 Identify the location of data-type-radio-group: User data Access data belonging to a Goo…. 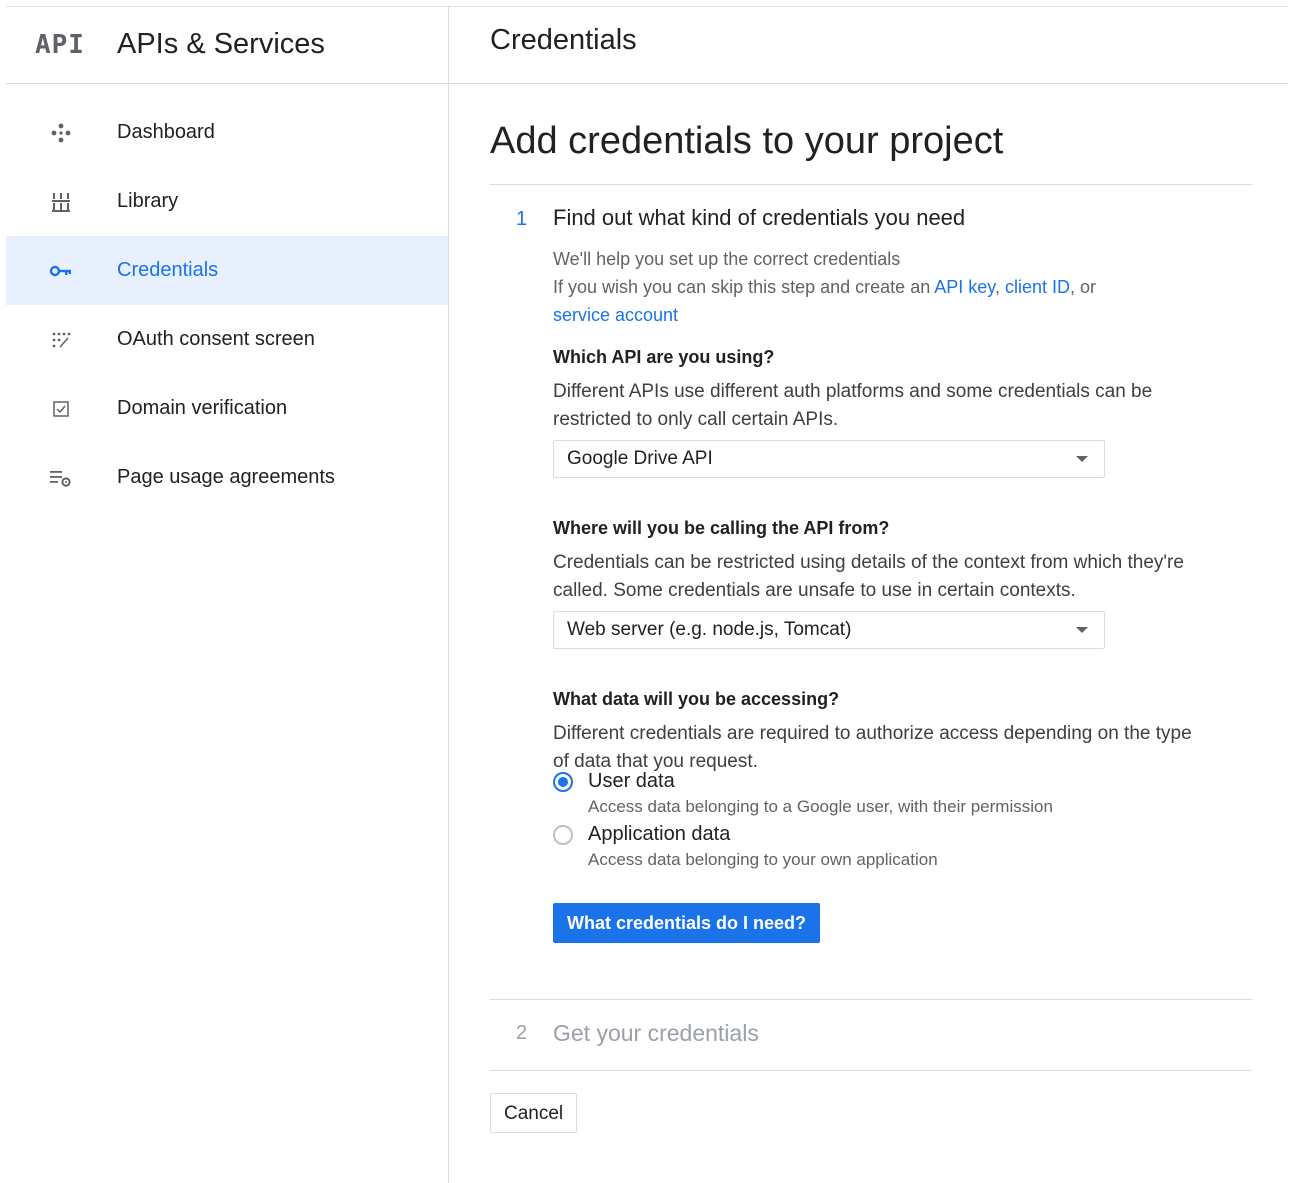
(873, 820).